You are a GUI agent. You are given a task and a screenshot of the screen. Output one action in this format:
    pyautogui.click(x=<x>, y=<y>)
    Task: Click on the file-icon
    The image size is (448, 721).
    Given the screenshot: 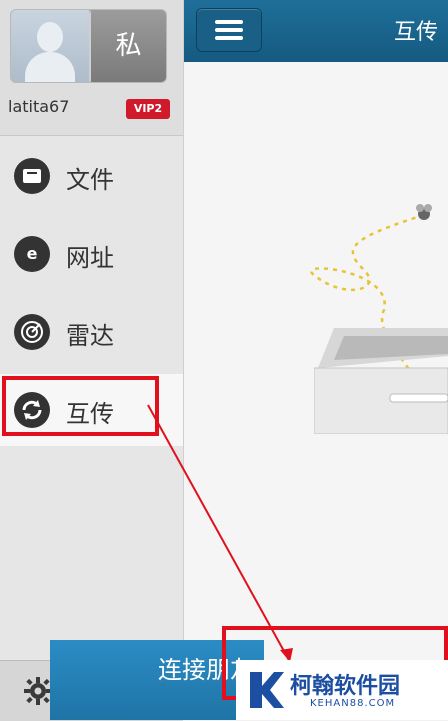 What is the action you would take?
    pyautogui.click(x=32, y=176)
    